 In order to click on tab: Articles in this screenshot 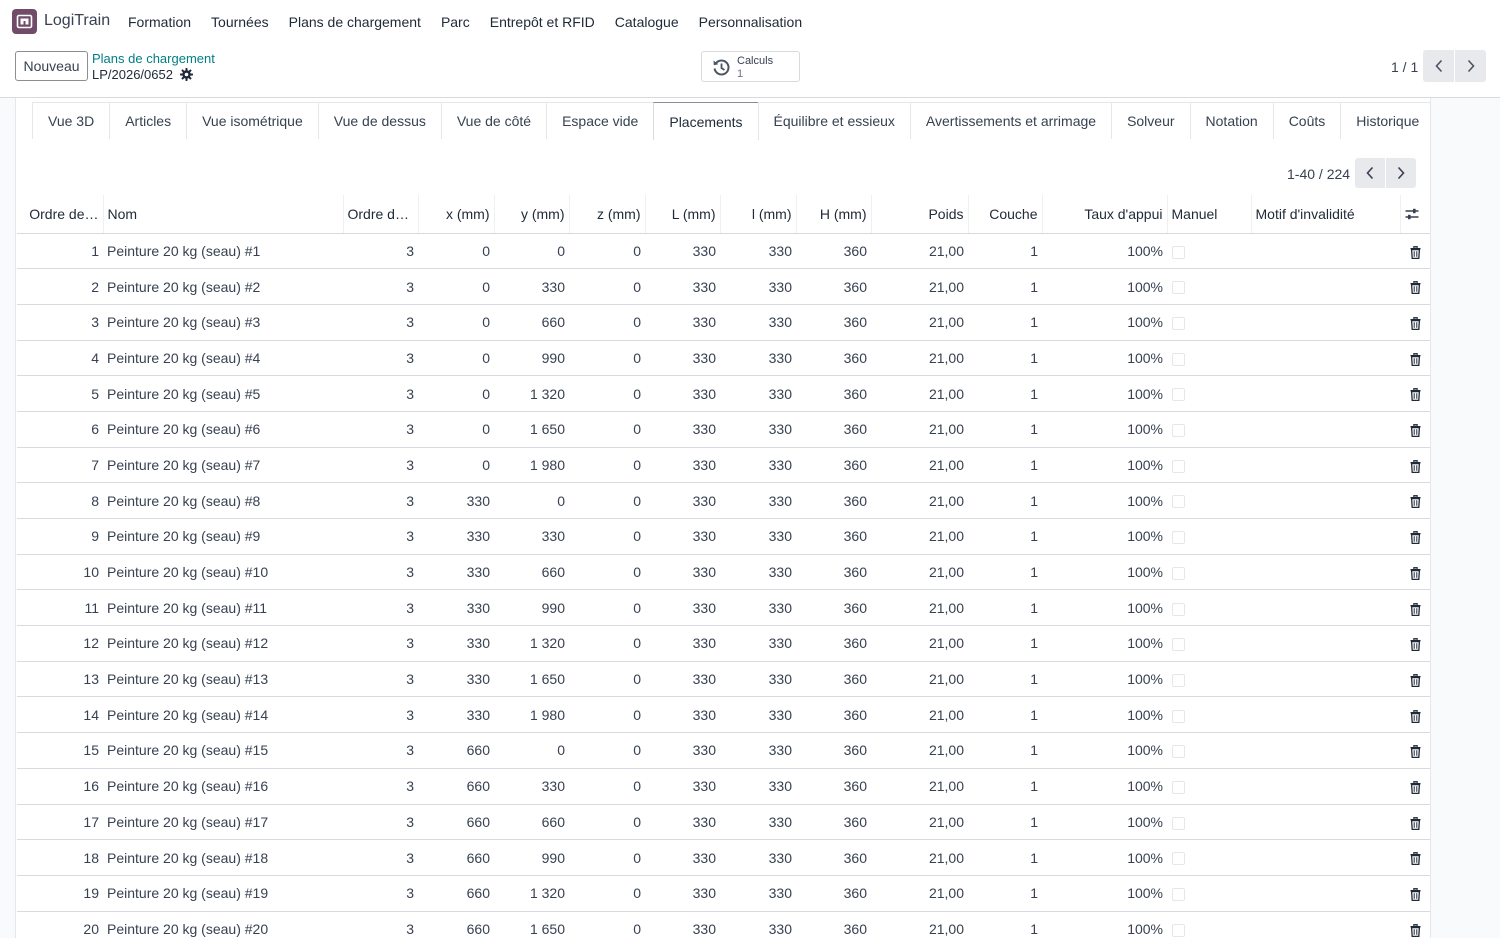, I will do `click(148, 120)`.